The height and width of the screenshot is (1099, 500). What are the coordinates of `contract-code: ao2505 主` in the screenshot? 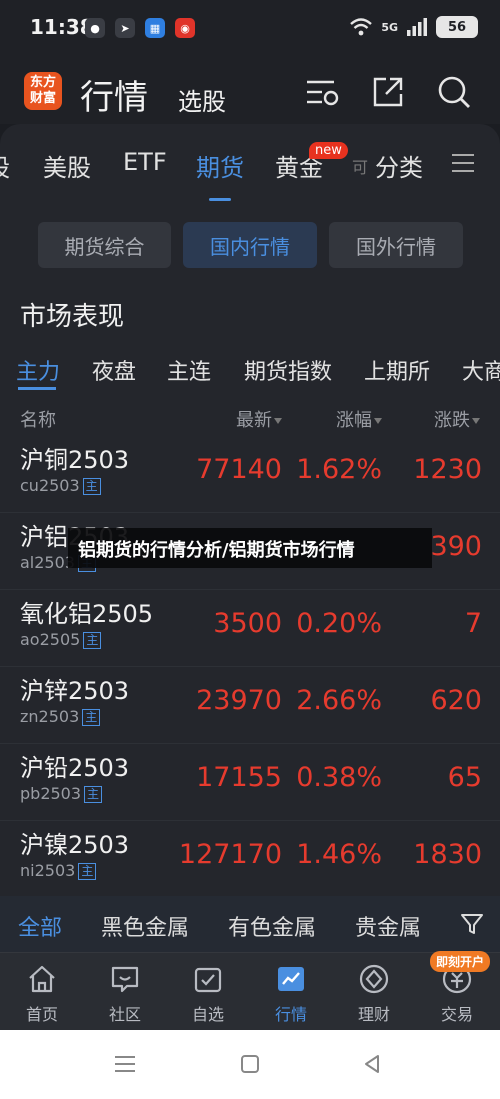 It's located at (61, 639).